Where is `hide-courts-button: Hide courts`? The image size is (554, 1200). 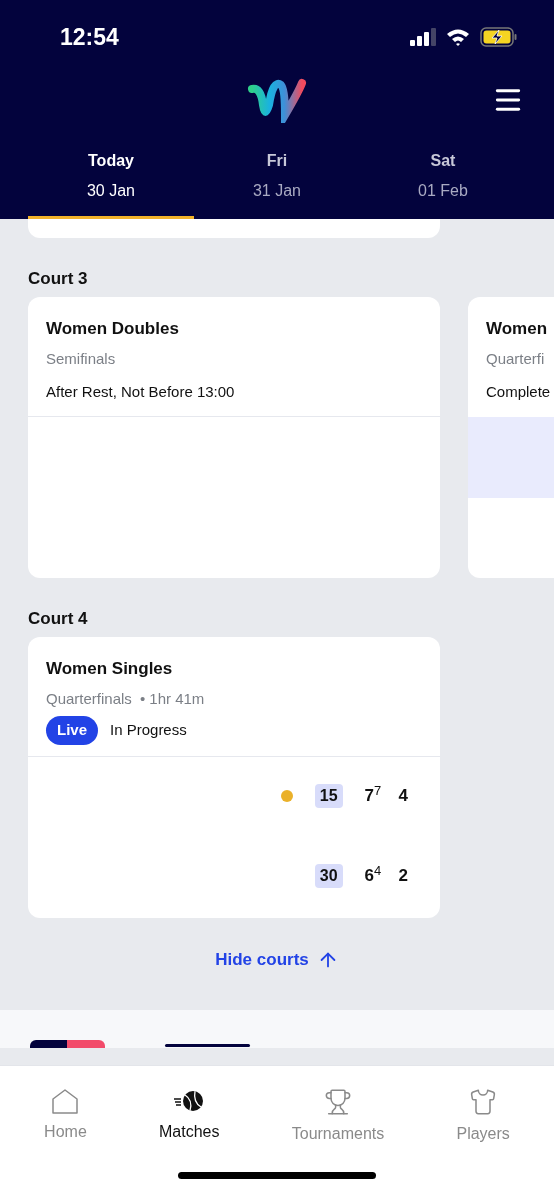
hide-courts-button: Hide courts is located at coordinates (277, 960).